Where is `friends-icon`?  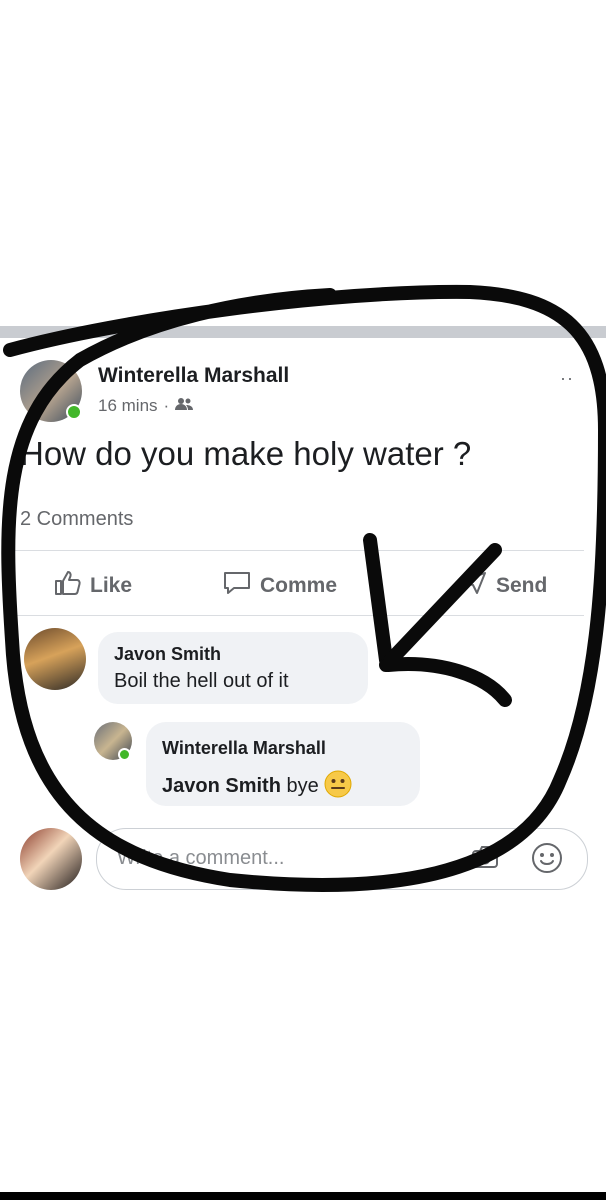 friends-icon is located at coordinates (184, 406).